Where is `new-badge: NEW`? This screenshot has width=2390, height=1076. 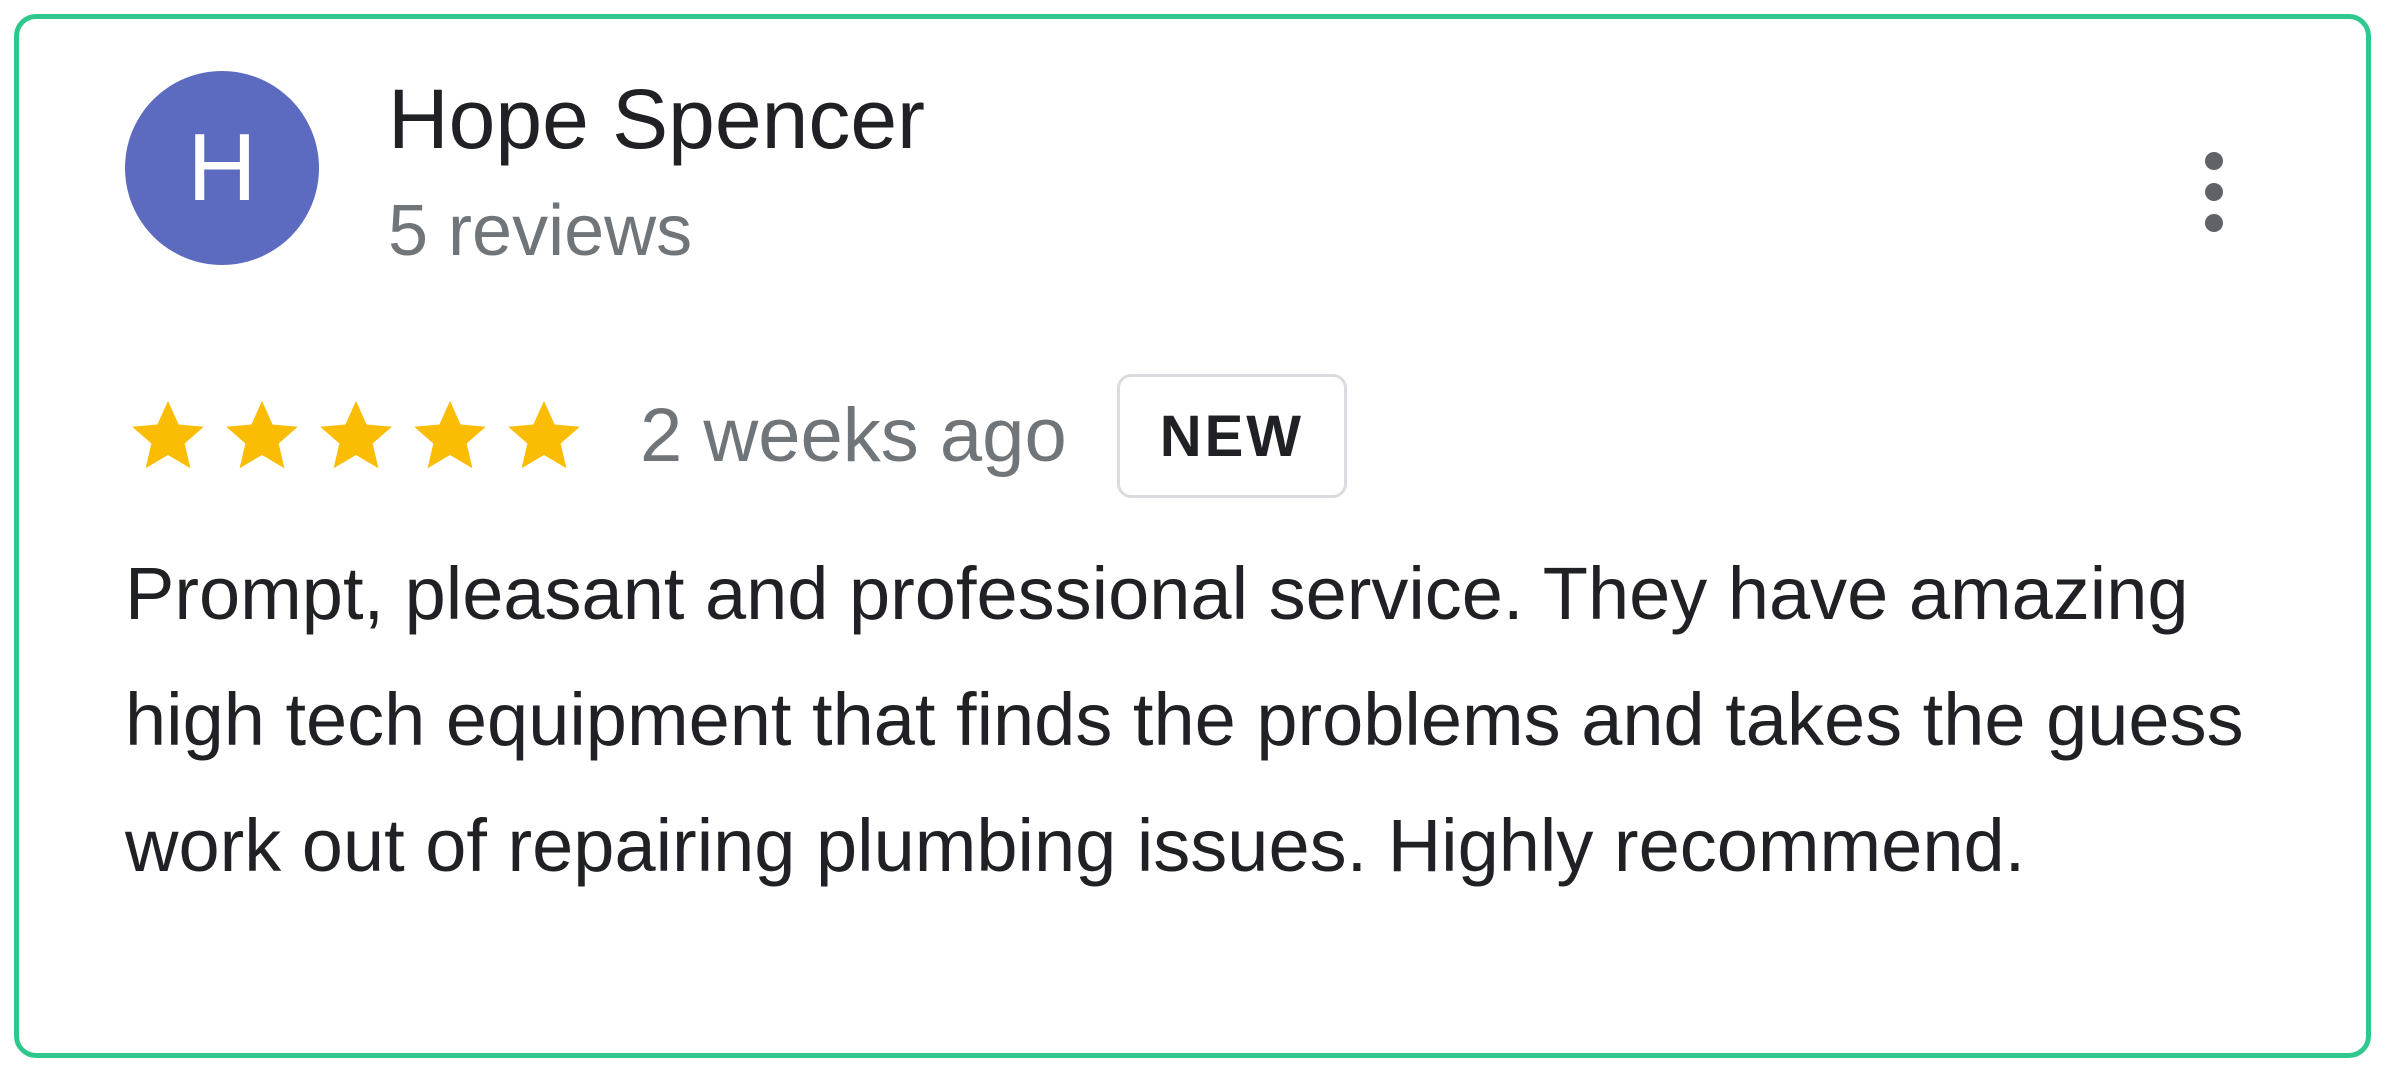
new-badge: NEW is located at coordinates (1232, 436).